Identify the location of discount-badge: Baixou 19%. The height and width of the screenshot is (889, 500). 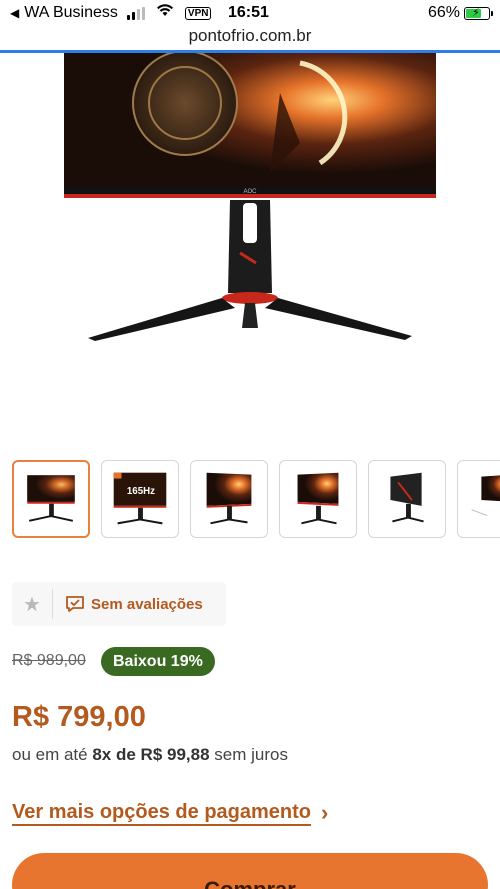
(158, 661).